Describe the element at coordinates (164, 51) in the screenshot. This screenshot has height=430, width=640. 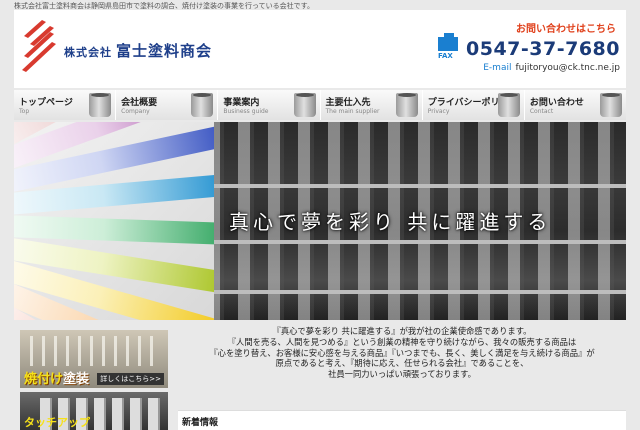
I see `logo-name: 富士塗料商会` at that location.